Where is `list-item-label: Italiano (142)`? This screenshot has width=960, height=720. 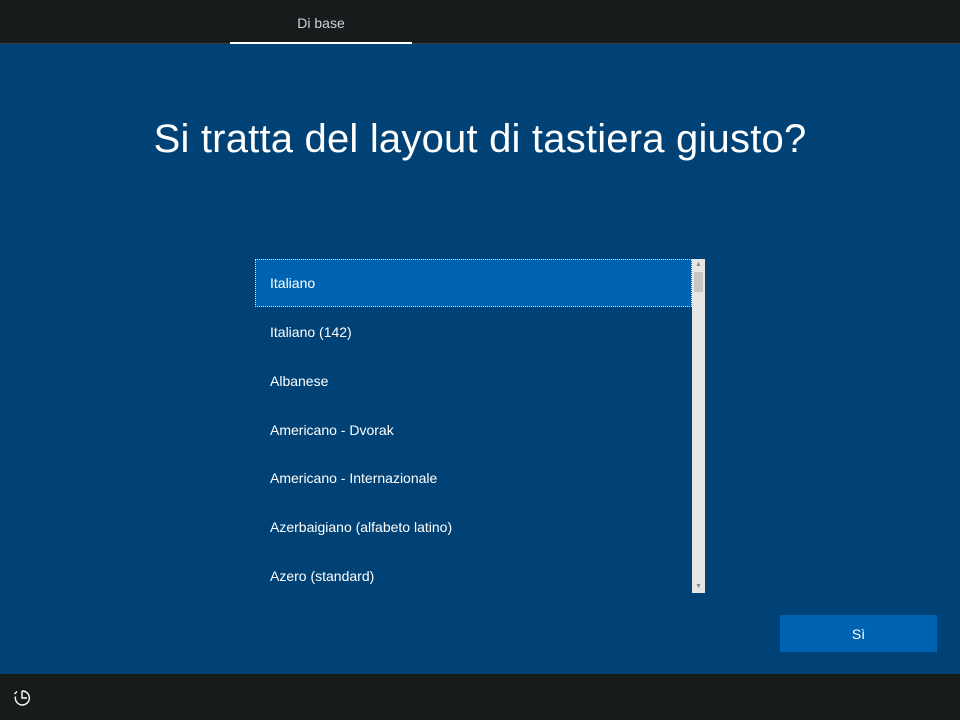
list-item-label: Italiano (142) is located at coordinates (311, 332).